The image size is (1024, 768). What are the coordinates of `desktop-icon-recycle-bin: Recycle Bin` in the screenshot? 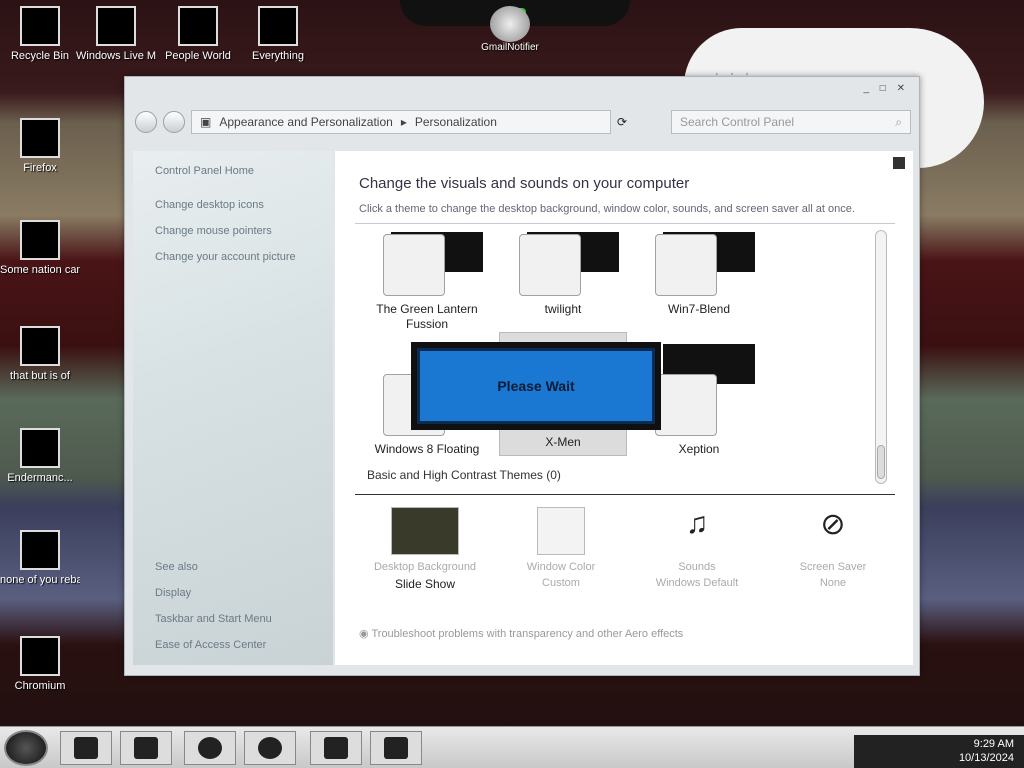 It's located at (40, 34).